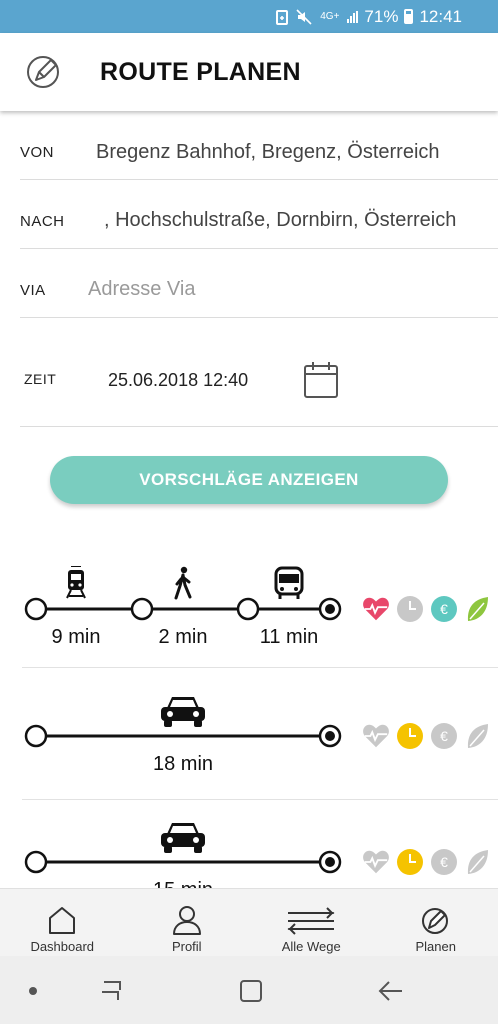  I want to click on nav-label: Alle Wege, so click(311, 946).